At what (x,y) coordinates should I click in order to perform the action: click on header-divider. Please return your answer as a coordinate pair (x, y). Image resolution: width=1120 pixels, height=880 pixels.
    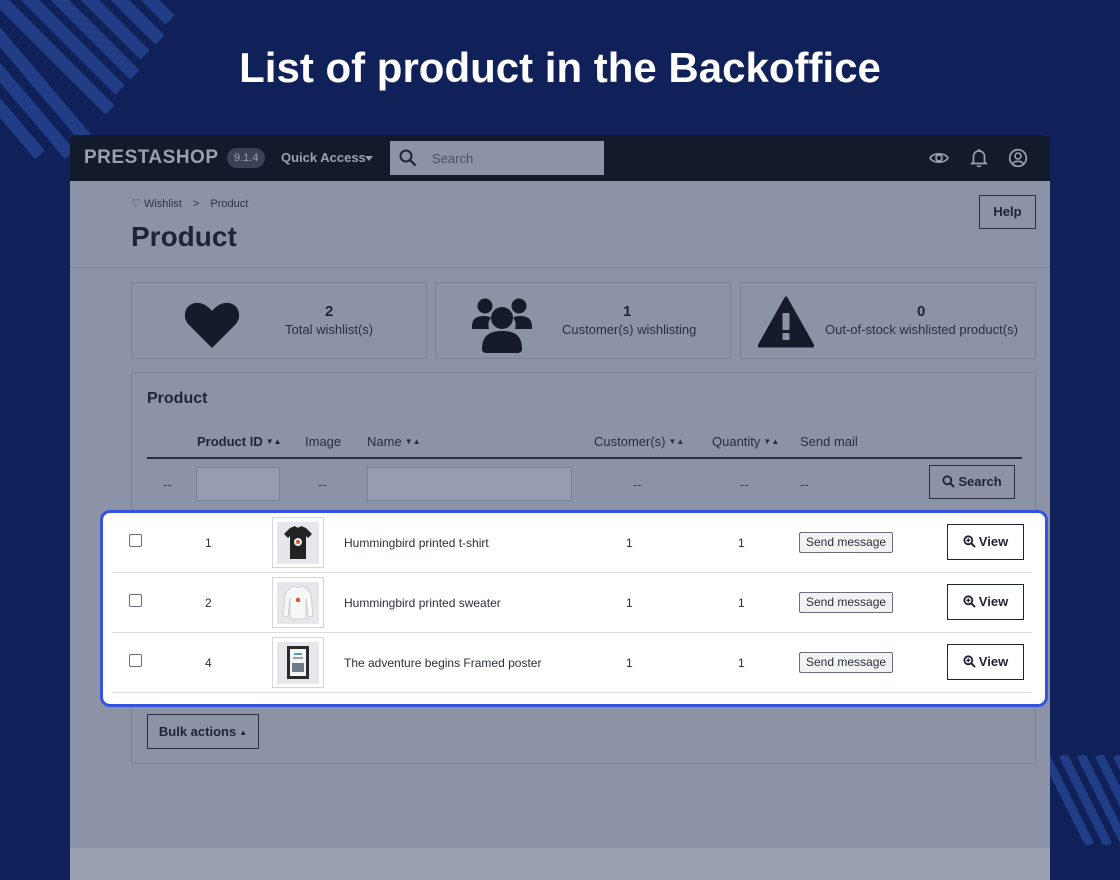
    Looking at the image, I should click on (584, 458).